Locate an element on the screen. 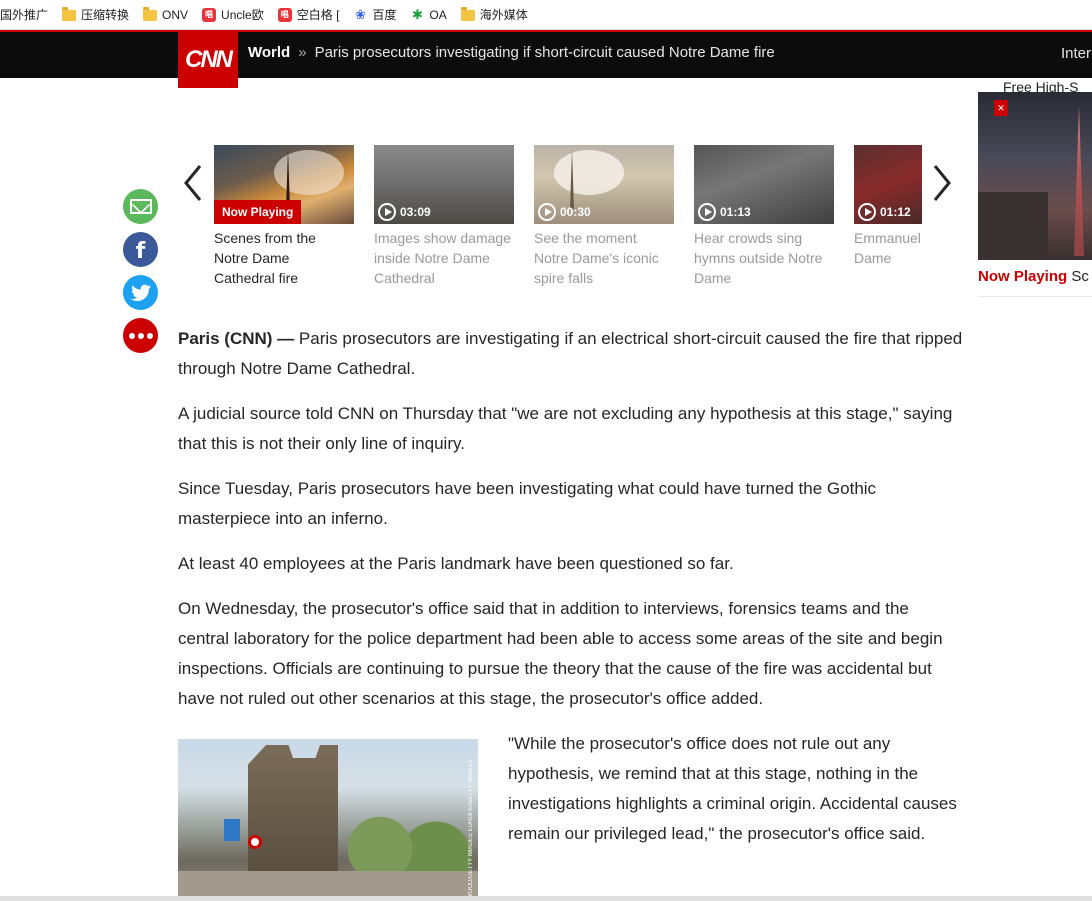  bookmark-item: 国外推广 is located at coordinates (24, 14).